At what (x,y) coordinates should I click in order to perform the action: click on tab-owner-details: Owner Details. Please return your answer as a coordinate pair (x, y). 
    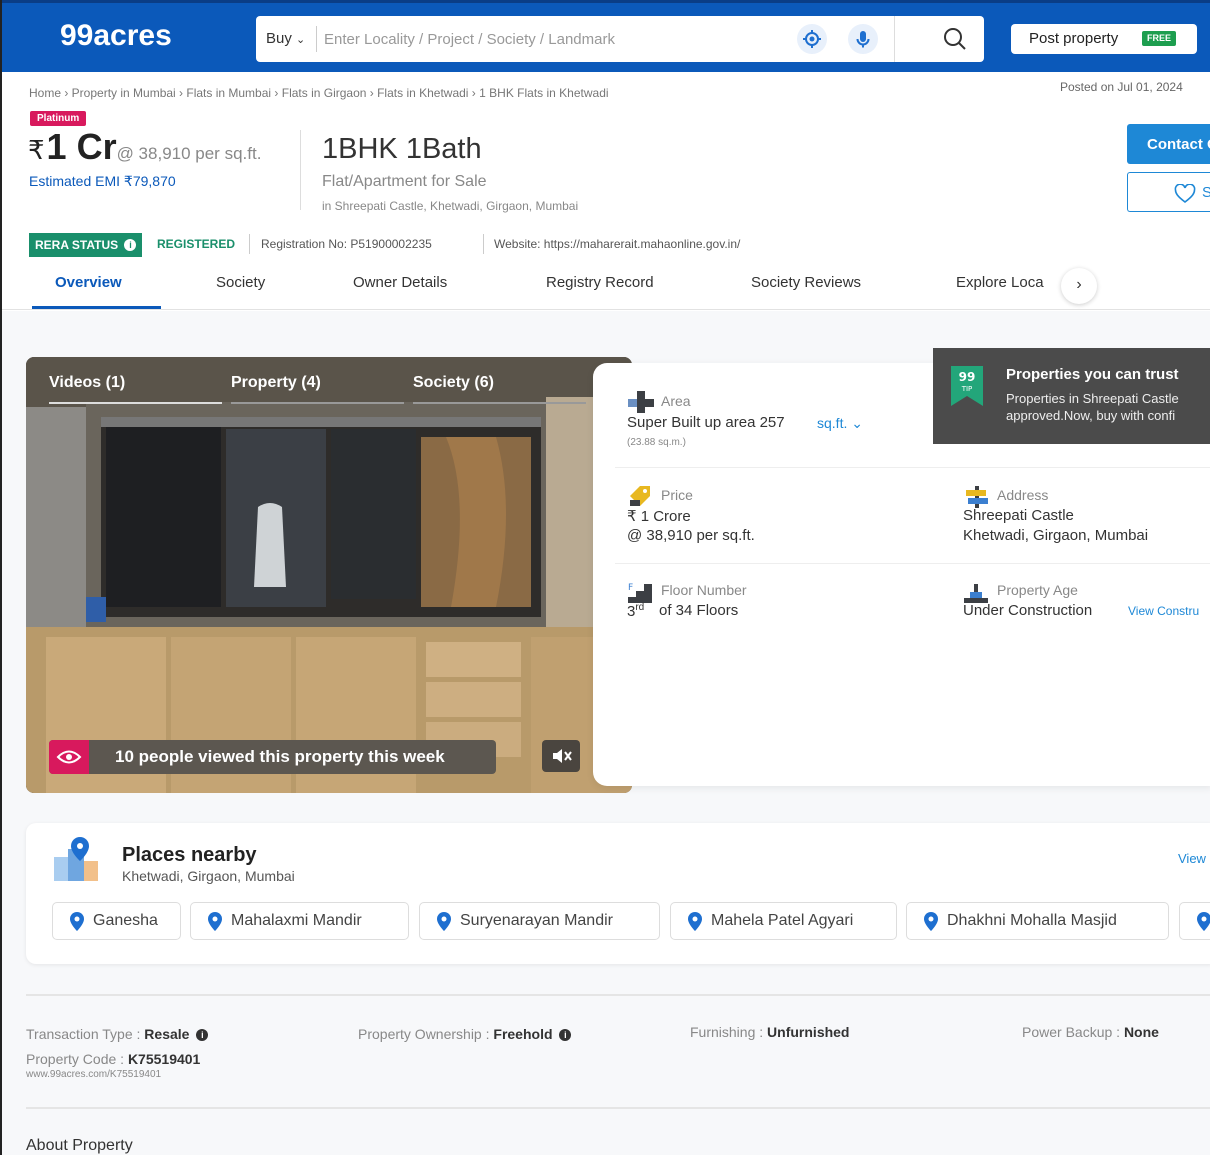
    Looking at the image, I should click on (400, 282).